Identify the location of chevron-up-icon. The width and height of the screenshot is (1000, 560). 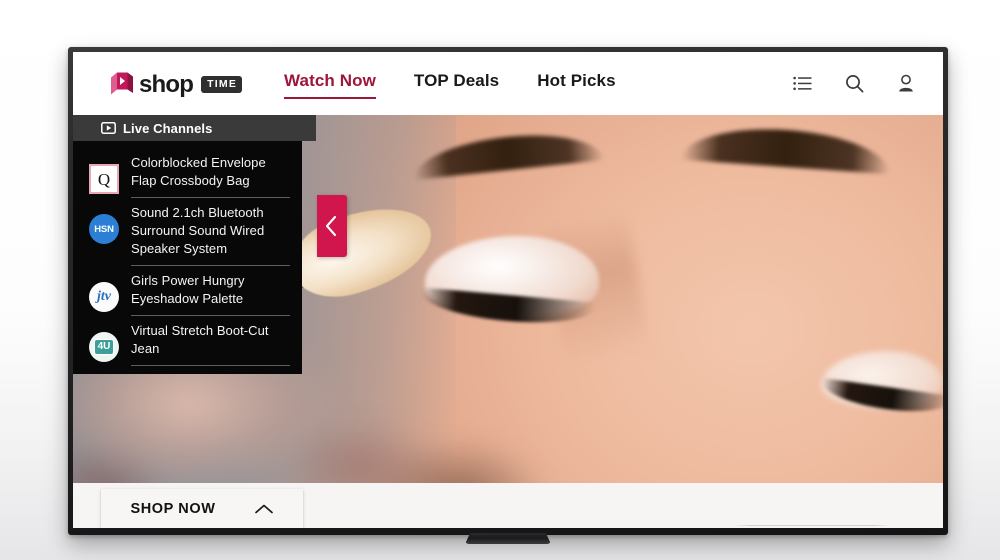
(263, 509).